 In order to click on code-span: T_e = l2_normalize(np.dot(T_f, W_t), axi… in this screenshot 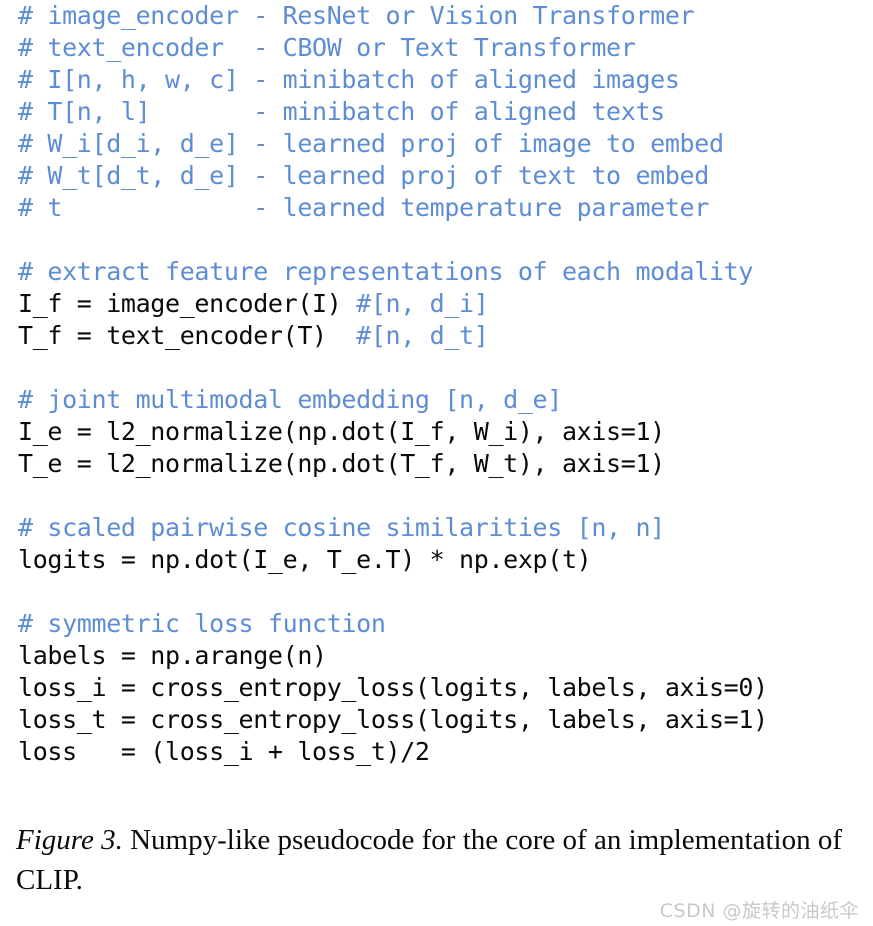, I will do `click(341, 463)`.